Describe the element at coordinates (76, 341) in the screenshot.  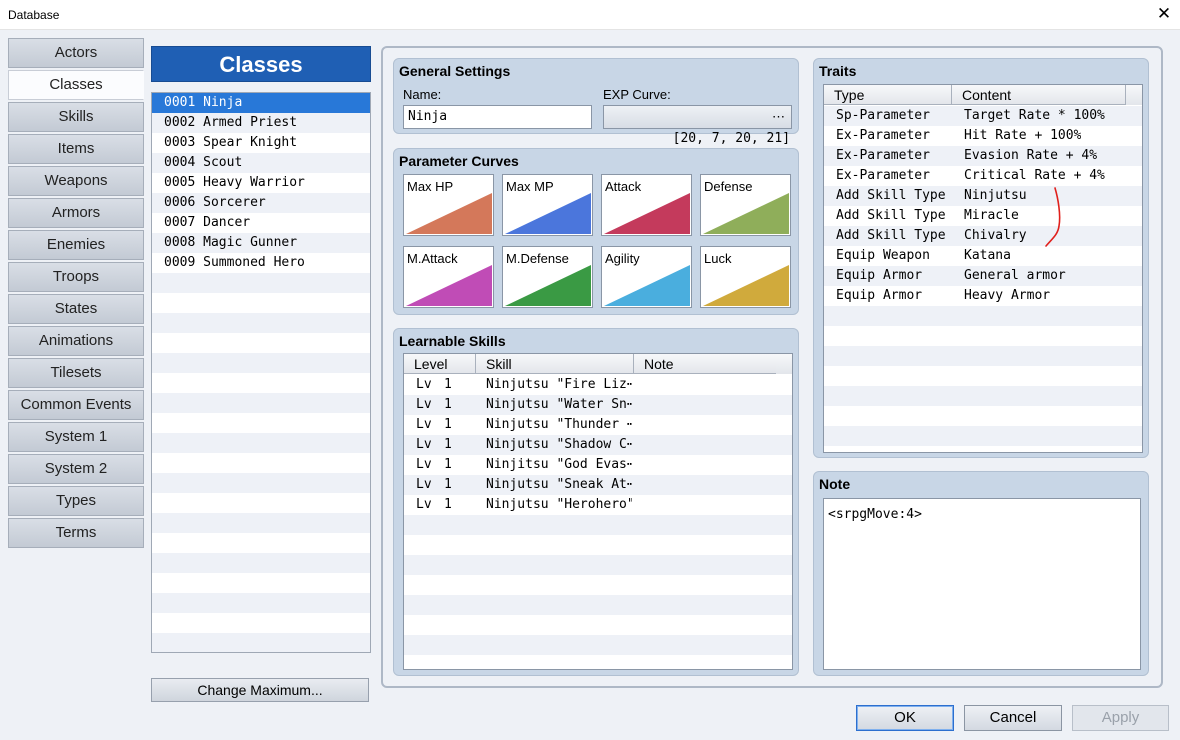
I see `nav-tab-animations: Animations` at that location.